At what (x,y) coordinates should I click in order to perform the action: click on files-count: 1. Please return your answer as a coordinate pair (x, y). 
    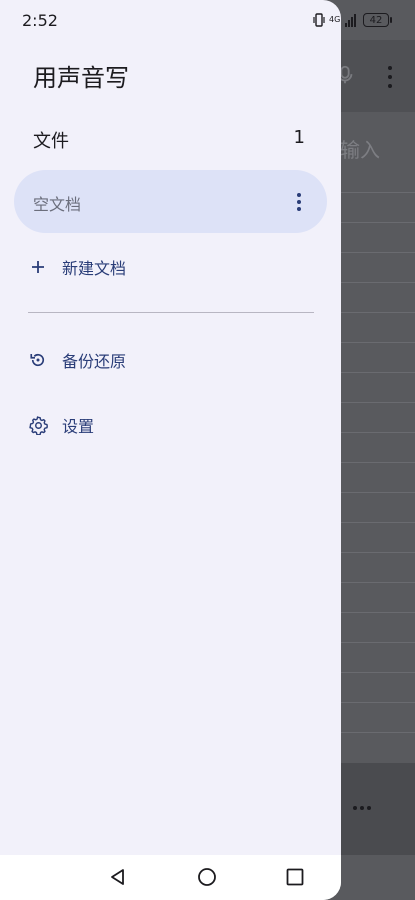
    Looking at the image, I should click on (299, 137).